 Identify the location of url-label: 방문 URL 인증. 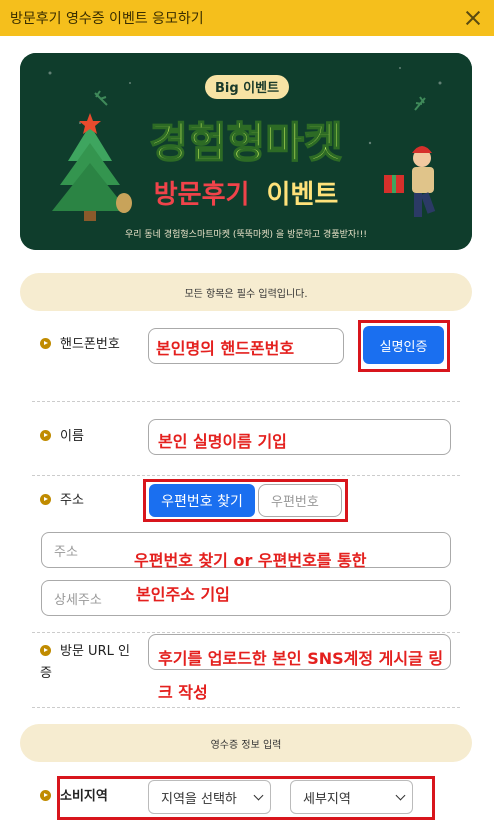
(85, 662).